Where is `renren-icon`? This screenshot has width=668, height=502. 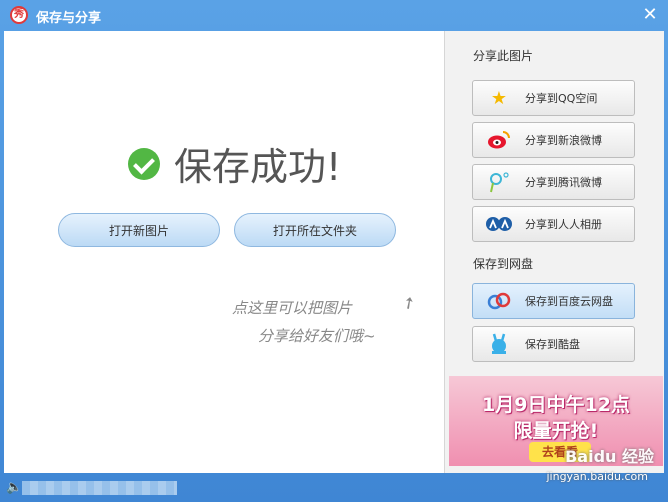 renren-icon is located at coordinates (499, 224).